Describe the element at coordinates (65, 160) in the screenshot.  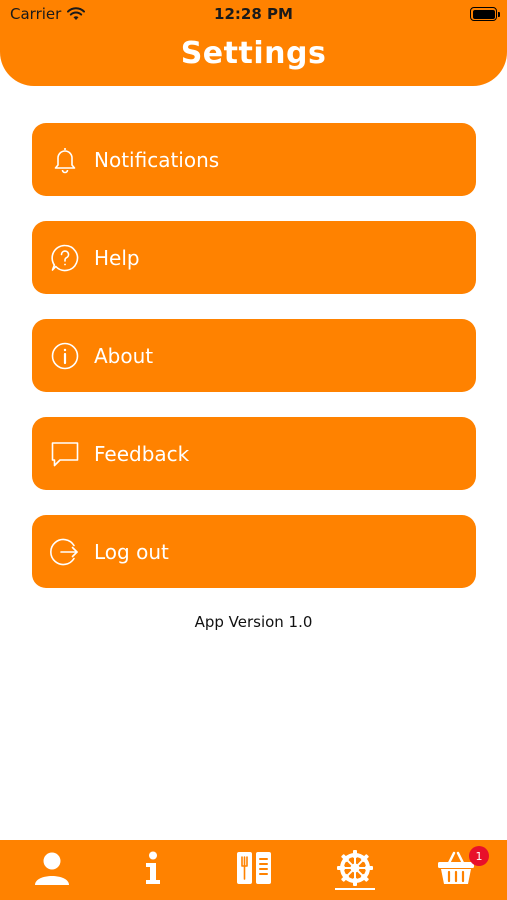
I see `bell-icon` at that location.